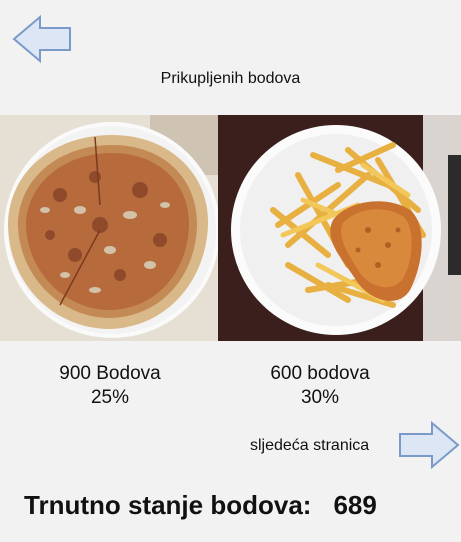  I want to click on back-arrow-icon, so click(42, 39).